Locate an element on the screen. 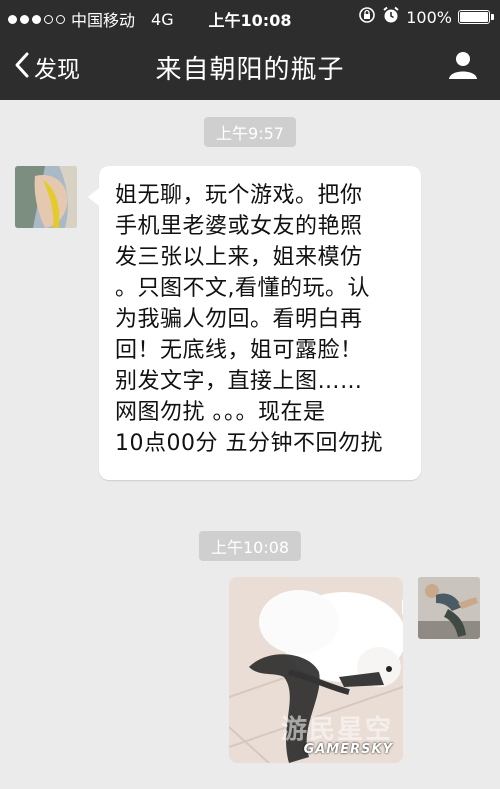 Image resolution: width=500 pixels, height=789 pixels. message-timestamp: 上午9:57 is located at coordinates (250, 132).